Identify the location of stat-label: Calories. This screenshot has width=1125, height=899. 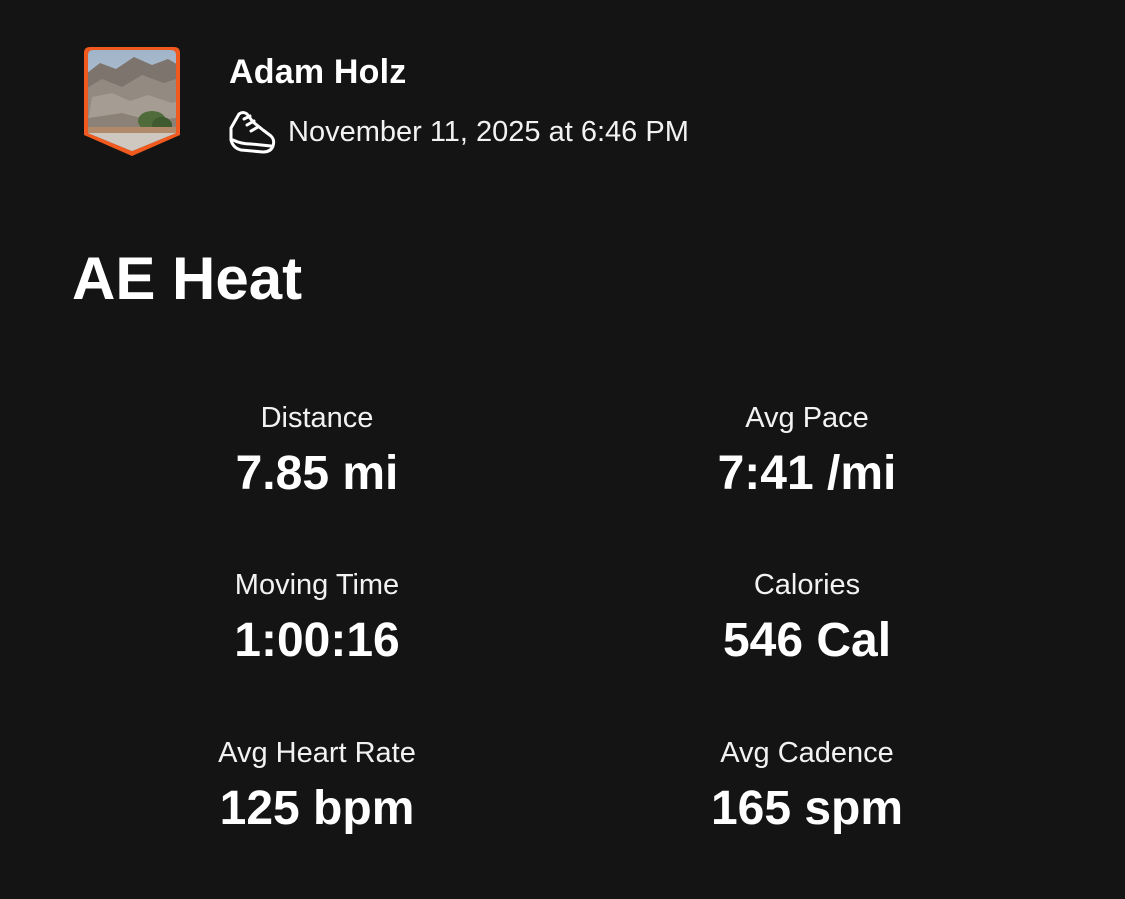
(807, 585).